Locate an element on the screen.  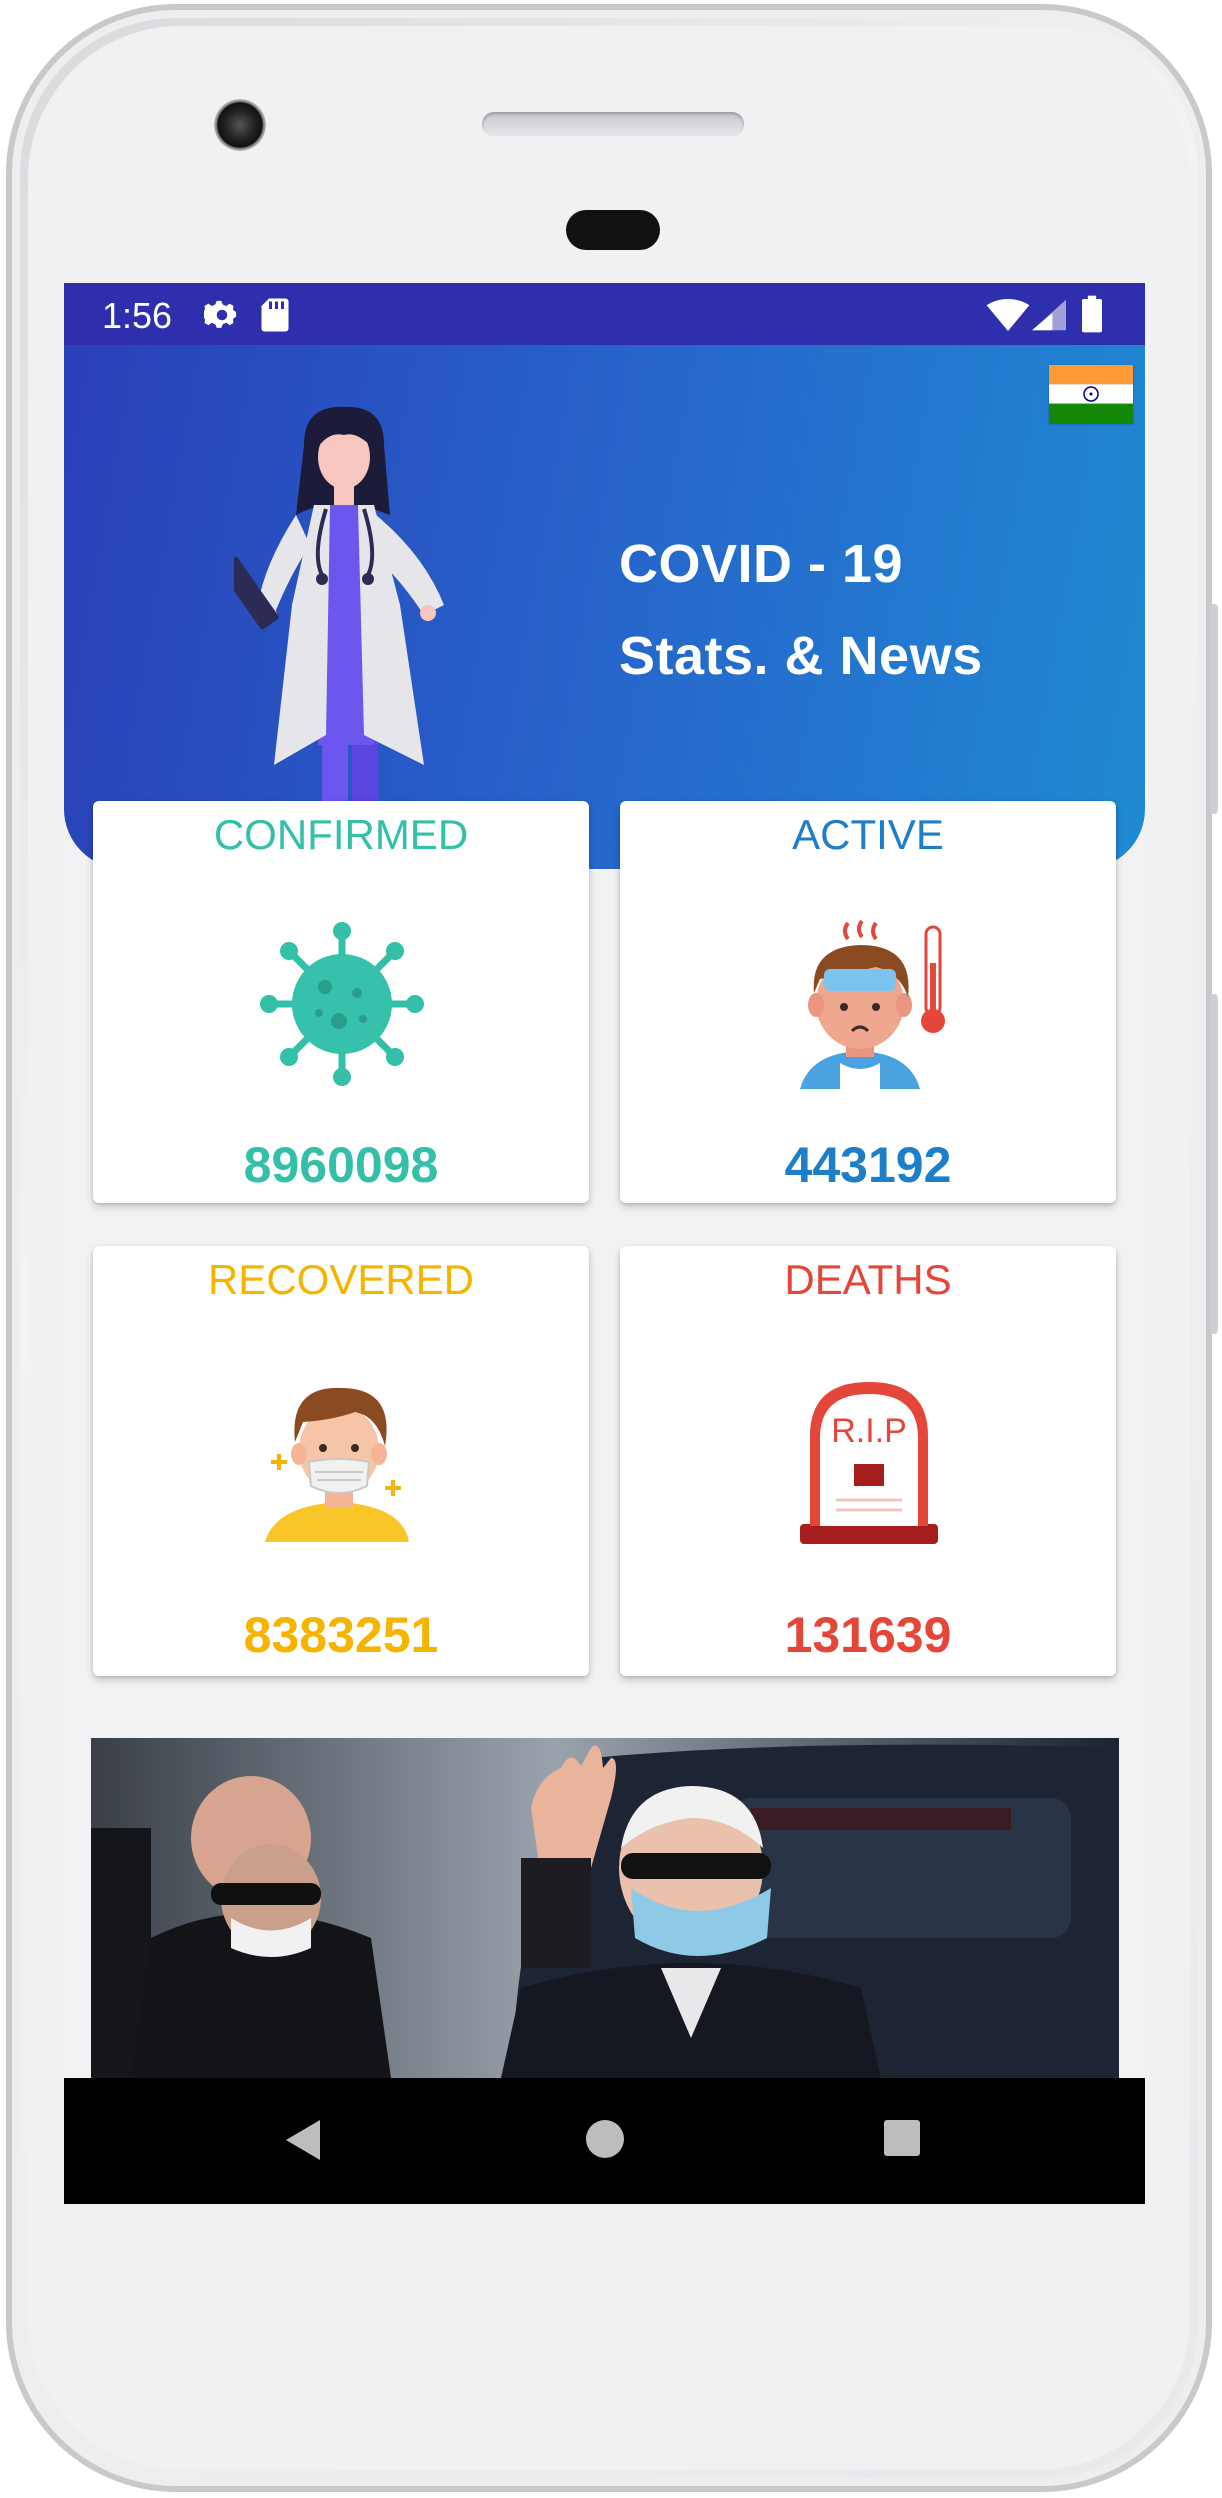
tombstone-icon: R.I.P is located at coordinates (869, 1463).